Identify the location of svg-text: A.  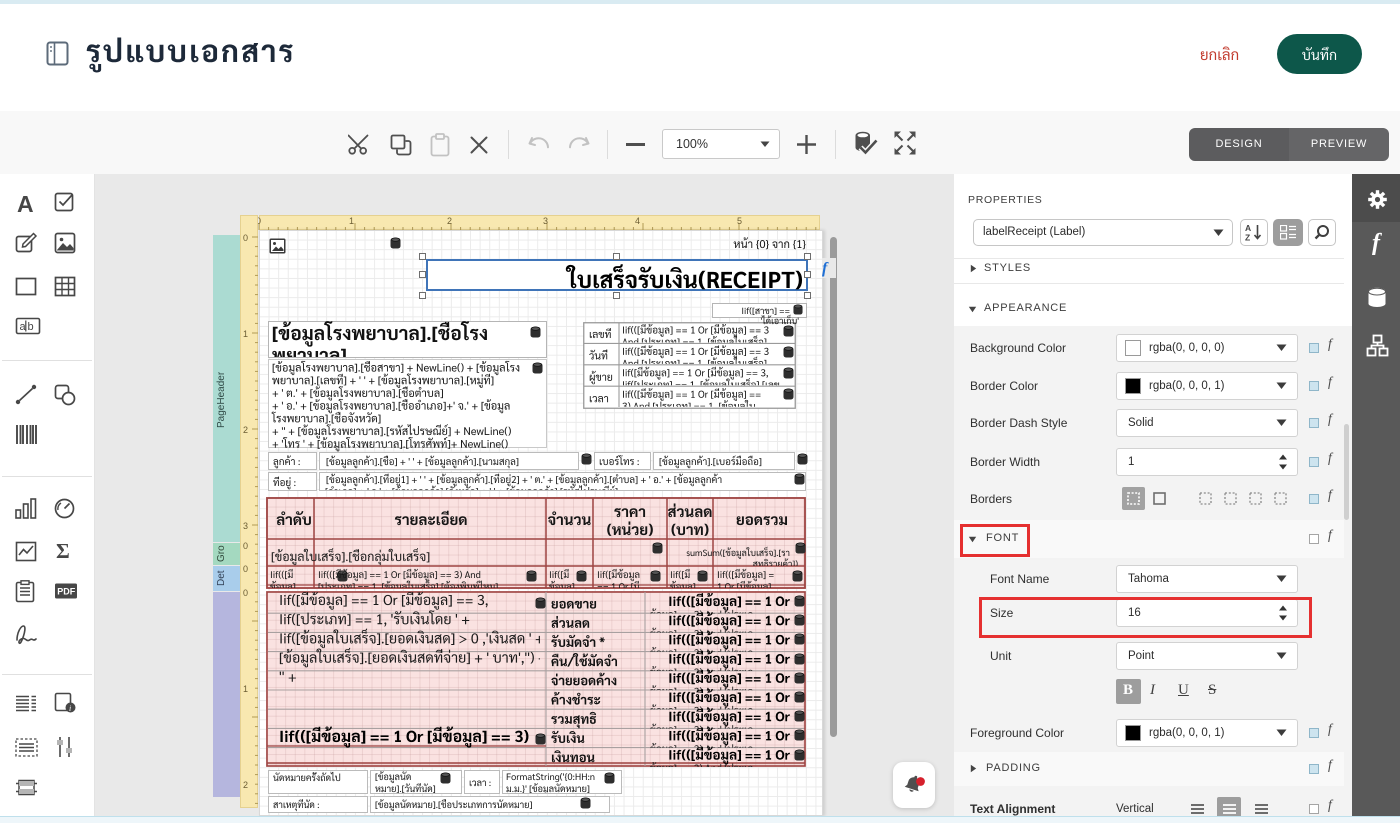
(1248, 228).